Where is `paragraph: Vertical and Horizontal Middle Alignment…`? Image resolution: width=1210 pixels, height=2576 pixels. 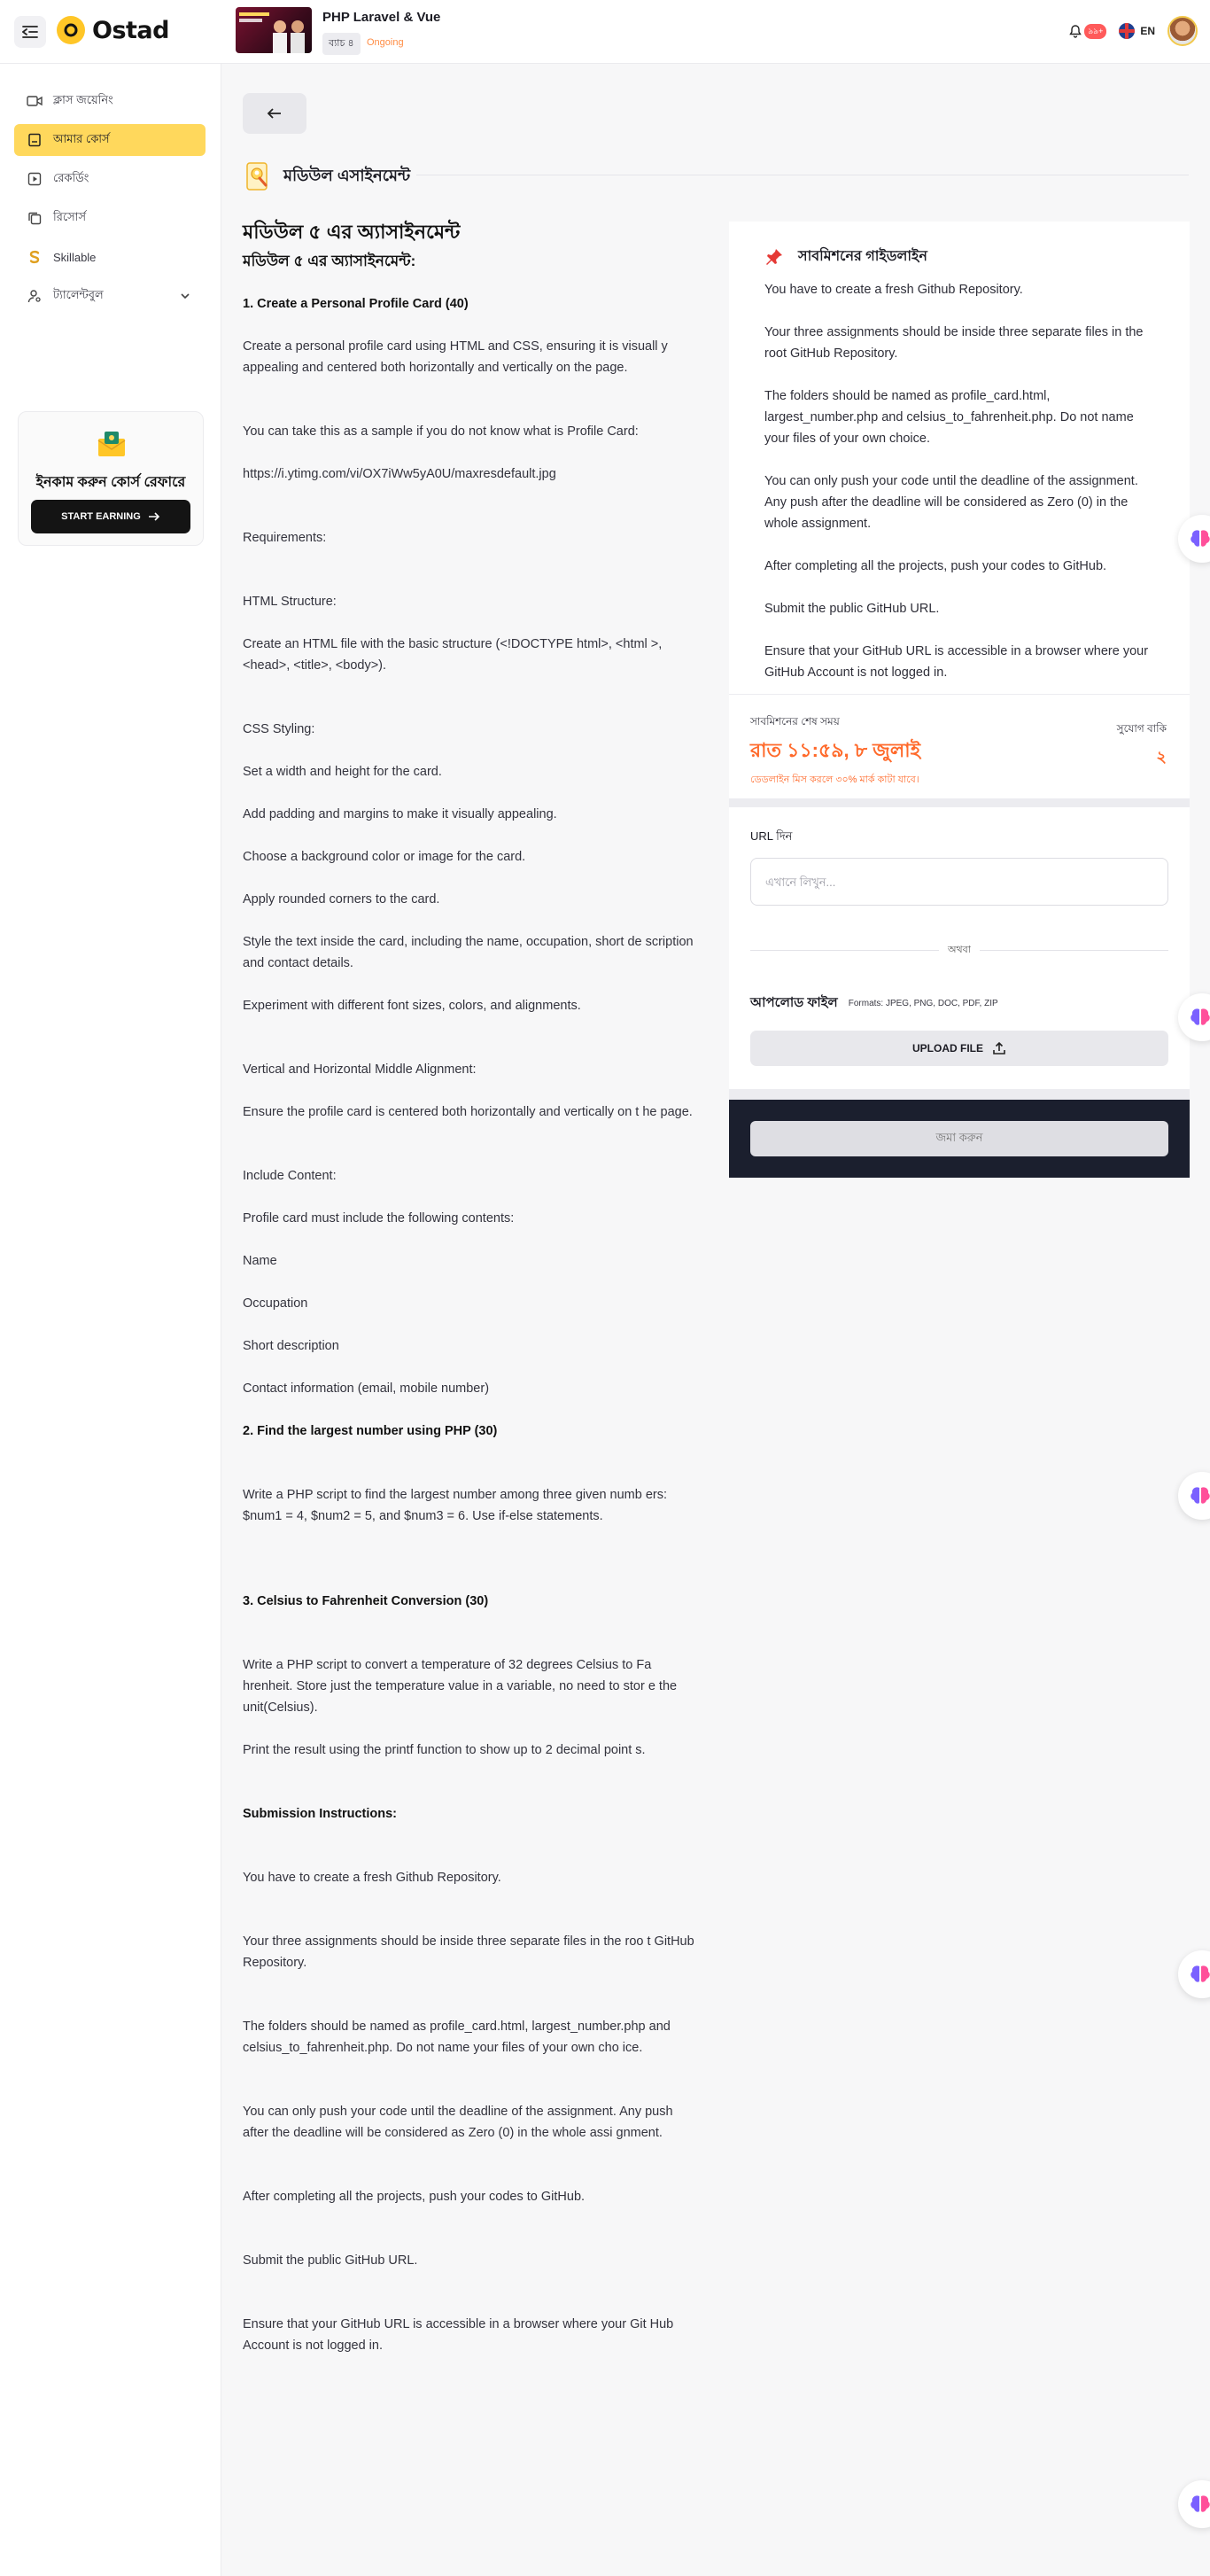 paragraph: Vertical and Horizontal Middle Alignment… is located at coordinates (360, 1069).